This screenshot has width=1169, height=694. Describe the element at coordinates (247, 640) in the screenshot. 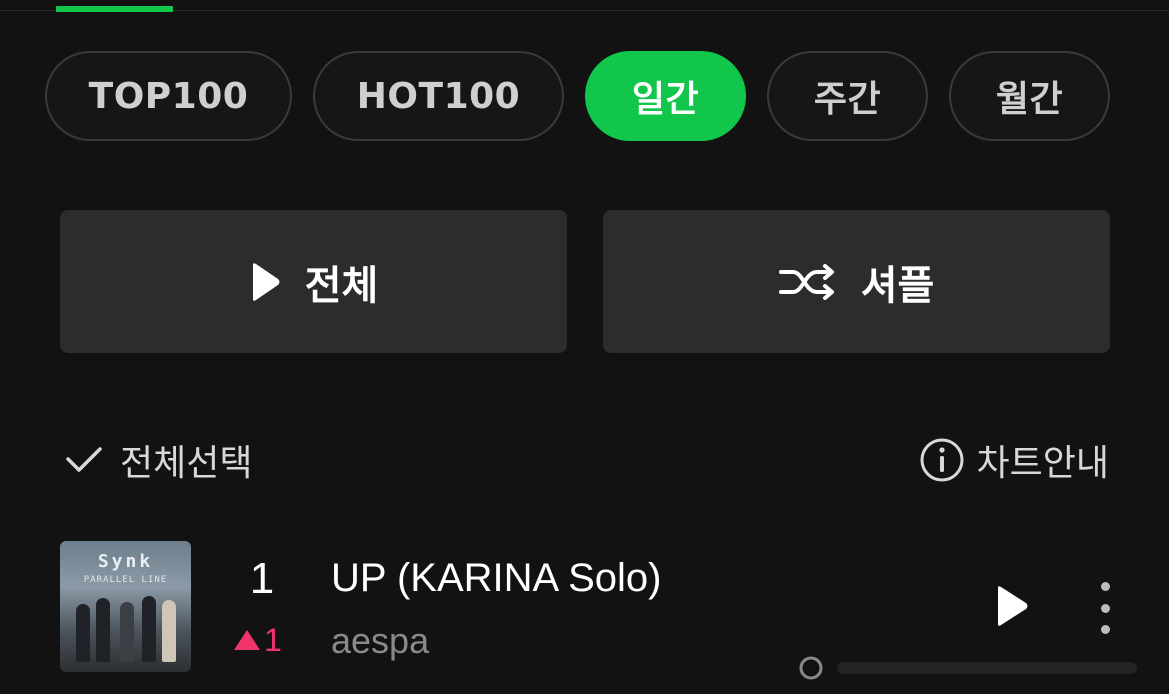

I see `rank-up-icon` at that location.